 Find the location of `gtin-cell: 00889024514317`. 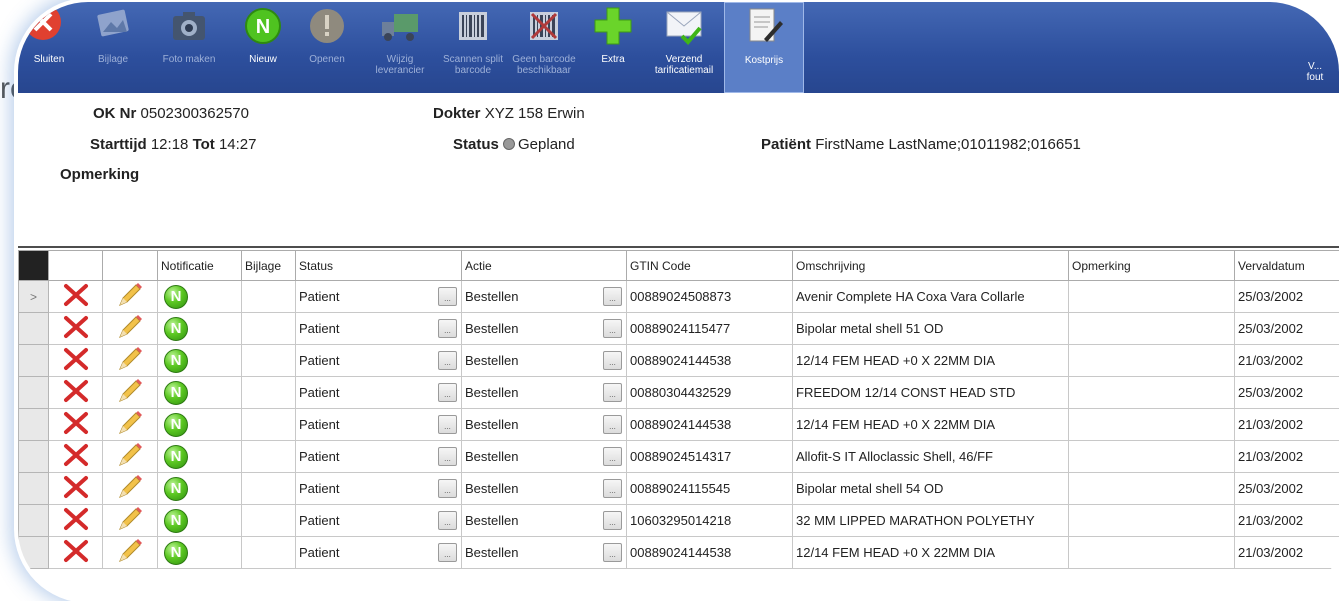

gtin-cell: 00889024514317 is located at coordinates (709, 456).